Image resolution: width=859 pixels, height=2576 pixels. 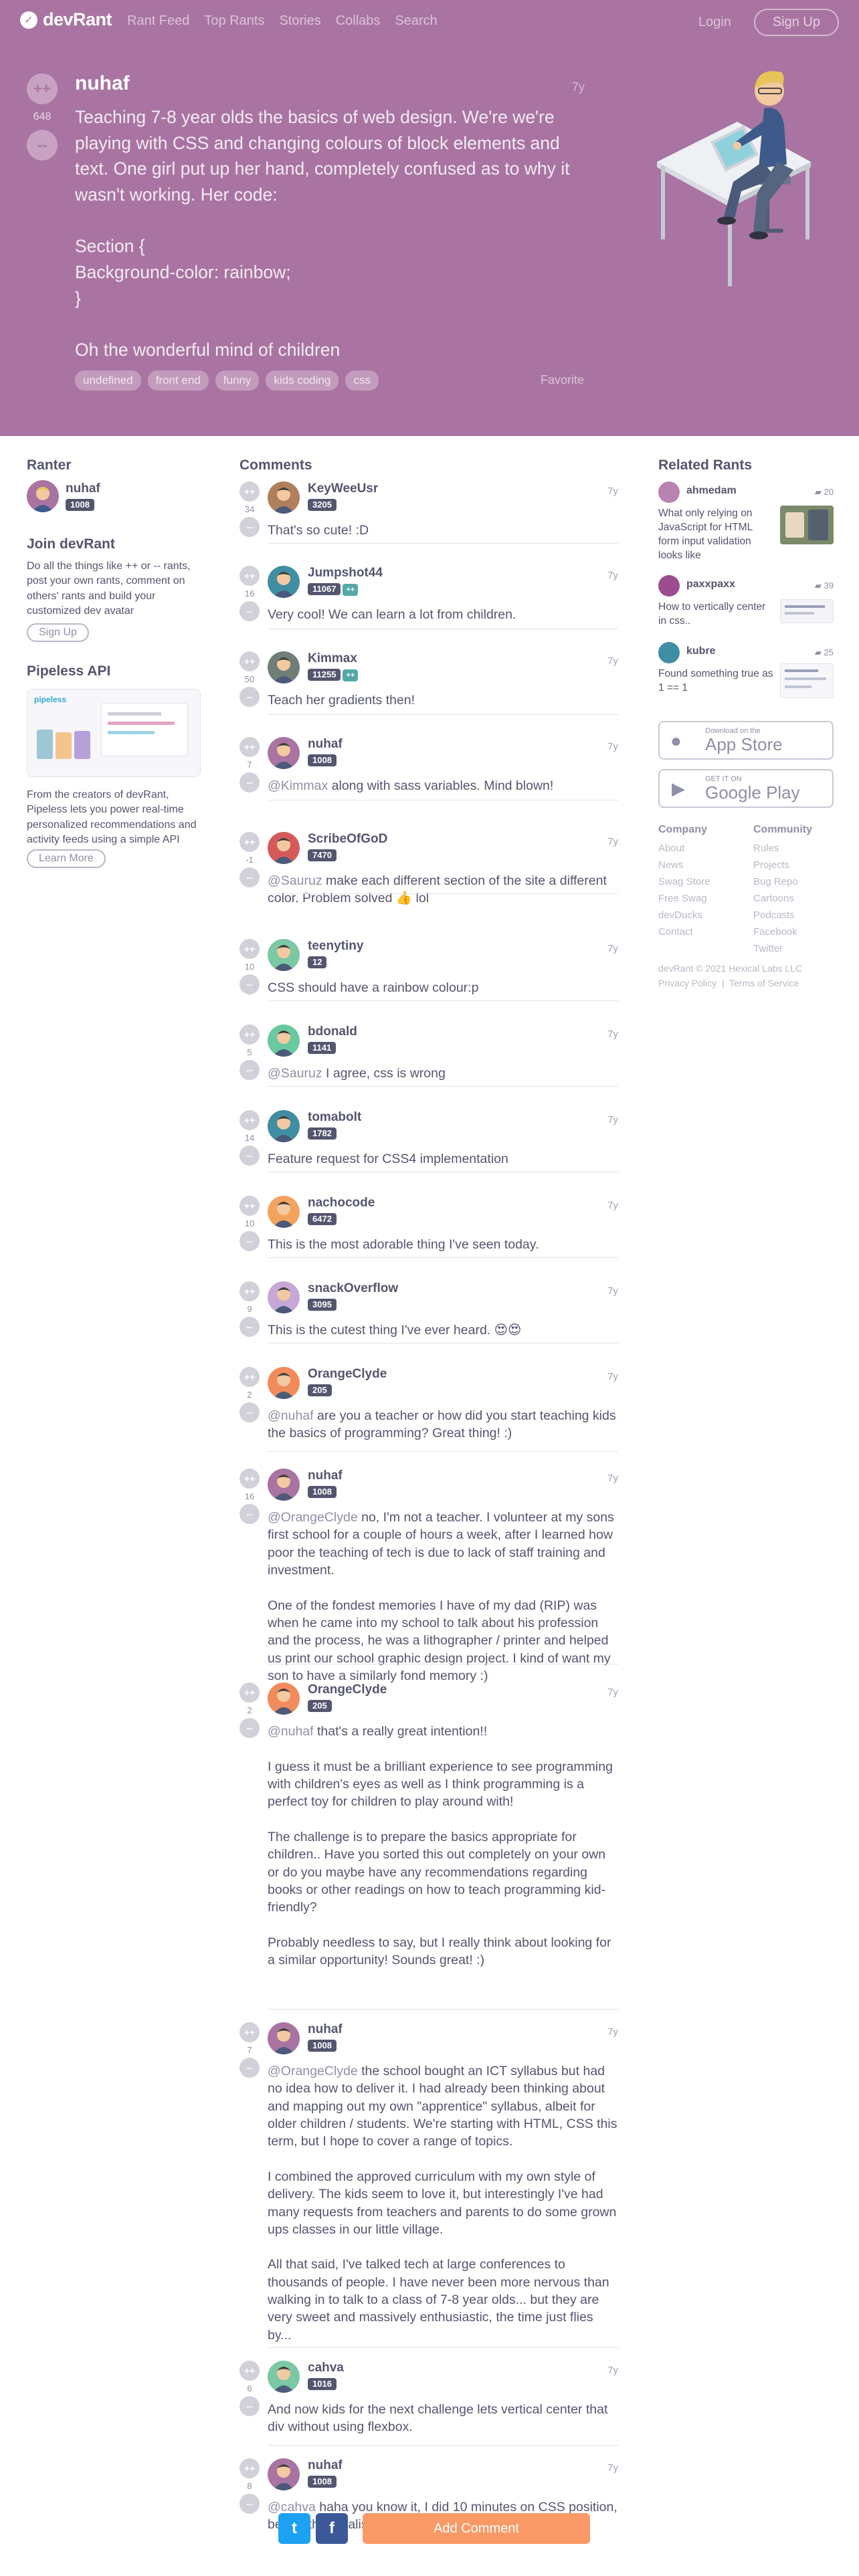 What do you see at coordinates (775, 849) in the screenshot?
I see `footer-link: Rules` at bounding box center [775, 849].